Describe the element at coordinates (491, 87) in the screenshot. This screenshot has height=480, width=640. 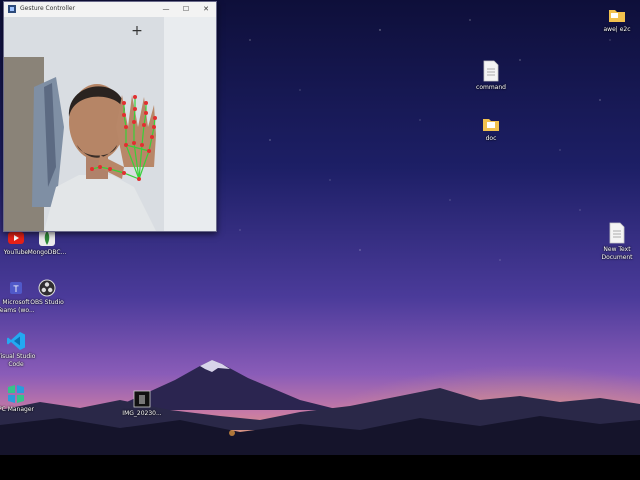
I see `desktop-icon-label: command` at that location.